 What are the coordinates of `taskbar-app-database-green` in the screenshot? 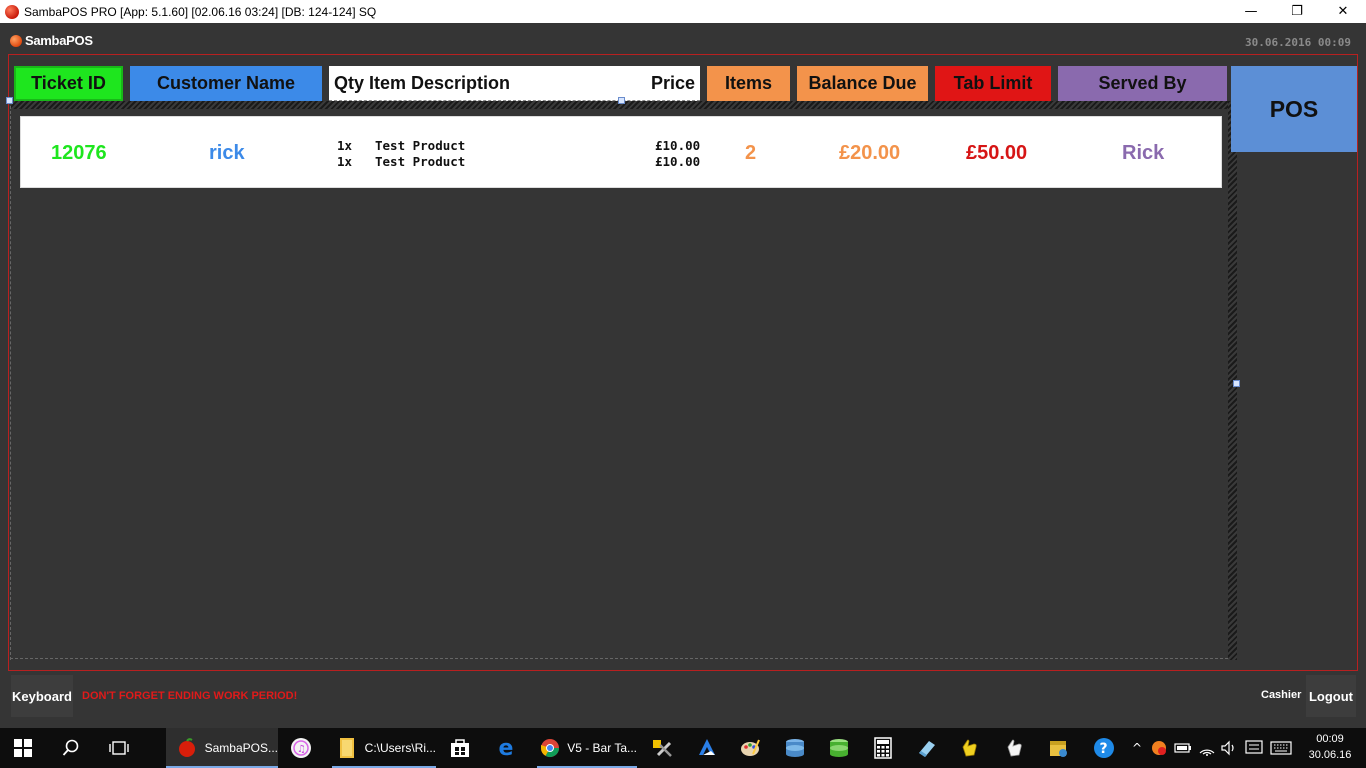 It's located at (839, 748).